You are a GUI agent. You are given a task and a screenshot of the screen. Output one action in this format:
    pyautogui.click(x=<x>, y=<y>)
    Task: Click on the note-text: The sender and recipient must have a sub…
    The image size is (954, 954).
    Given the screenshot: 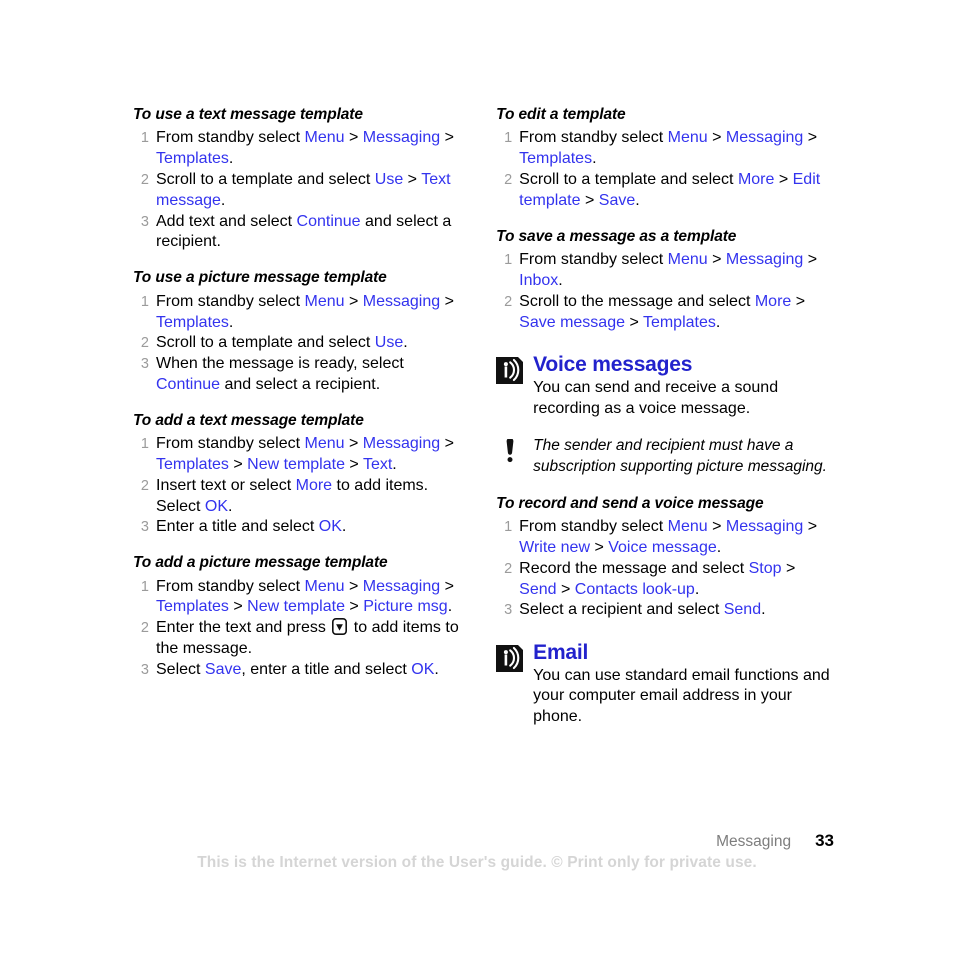 What is the action you would take?
    pyautogui.click(x=680, y=456)
    